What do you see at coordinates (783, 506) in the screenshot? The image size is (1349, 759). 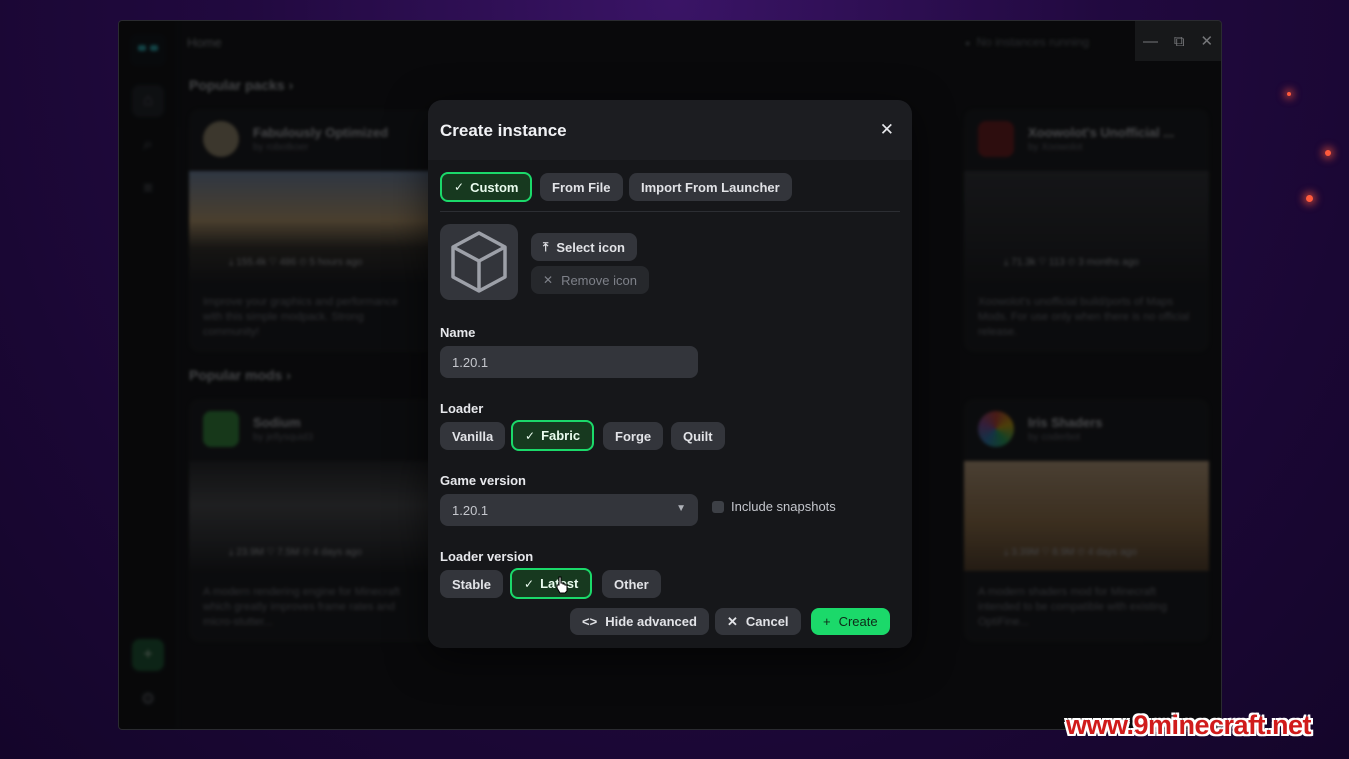 I see `include-snapshots-label: Include snapshots` at bounding box center [783, 506].